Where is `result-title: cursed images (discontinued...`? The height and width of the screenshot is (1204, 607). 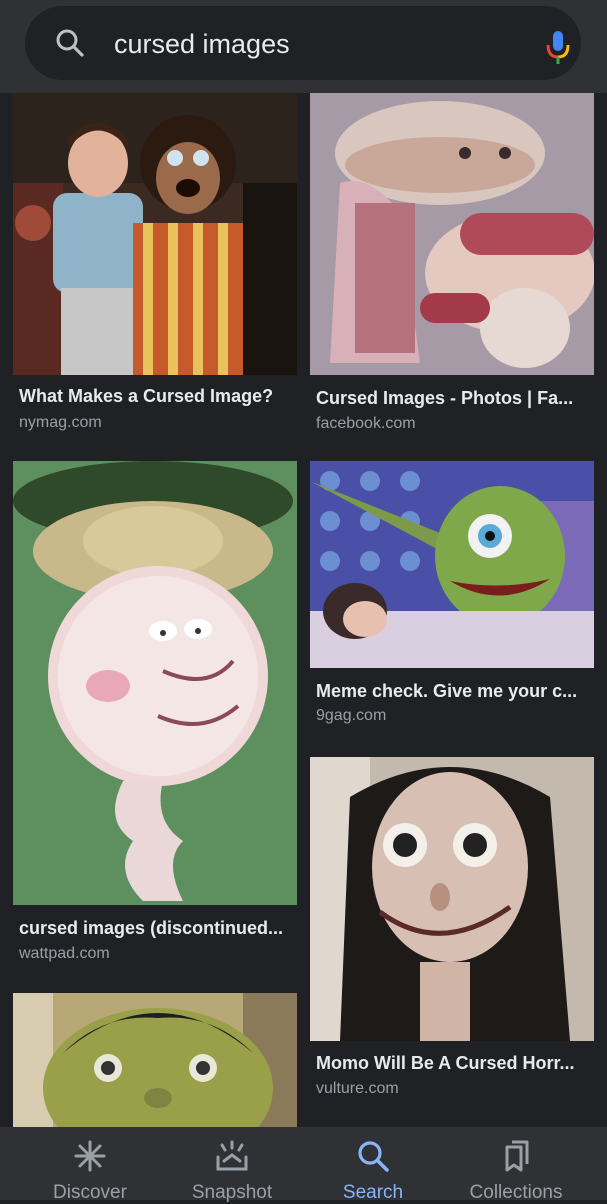
result-title: cursed images (discontinued... is located at coordinates (157, 928).